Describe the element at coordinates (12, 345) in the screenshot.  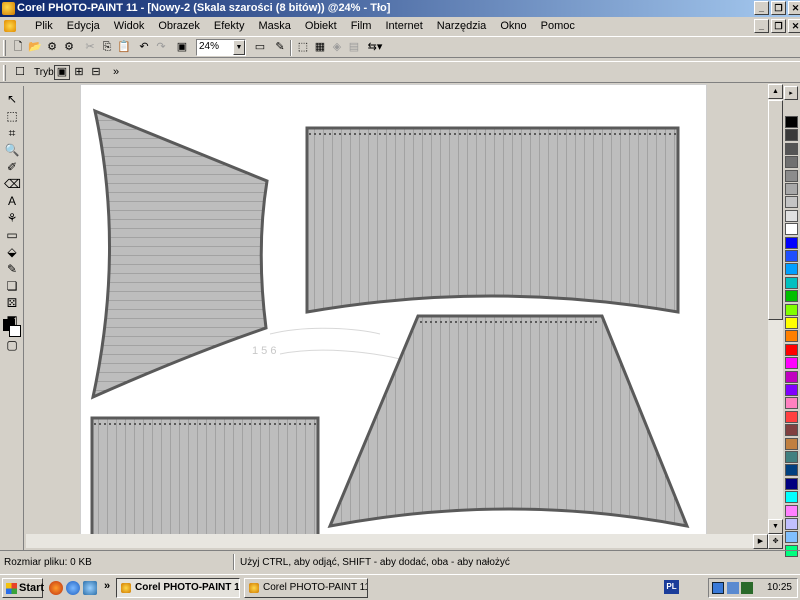
I see `paper-color-icon: ▢` at that location.